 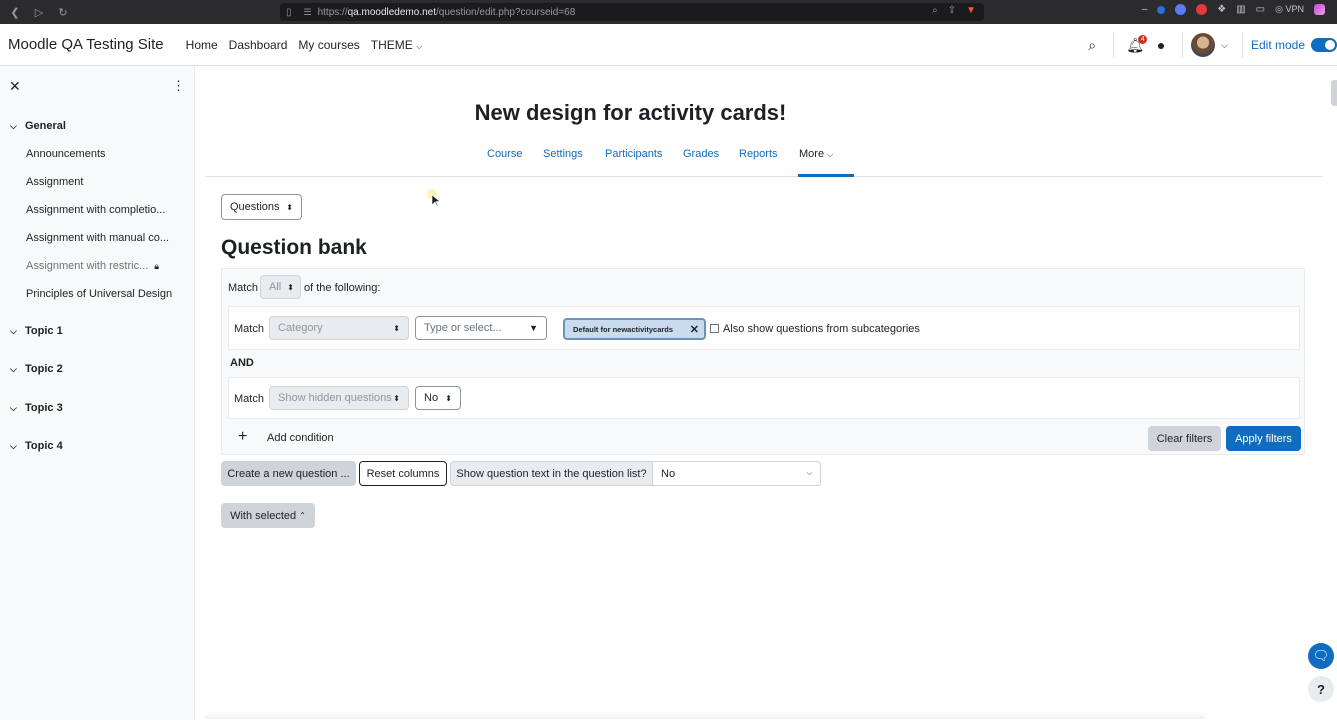 I want to click on clear-filters-button: Clear filters, so click(x=1184, y=438).